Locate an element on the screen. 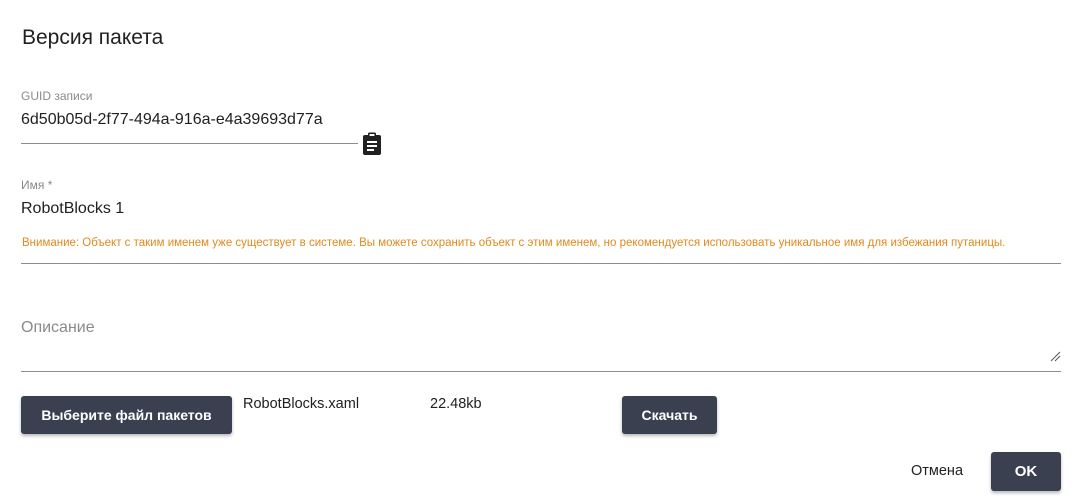 This screenshot has width=1075, height=502. cancel-button: Отмена is located at coordinates (937, 471).